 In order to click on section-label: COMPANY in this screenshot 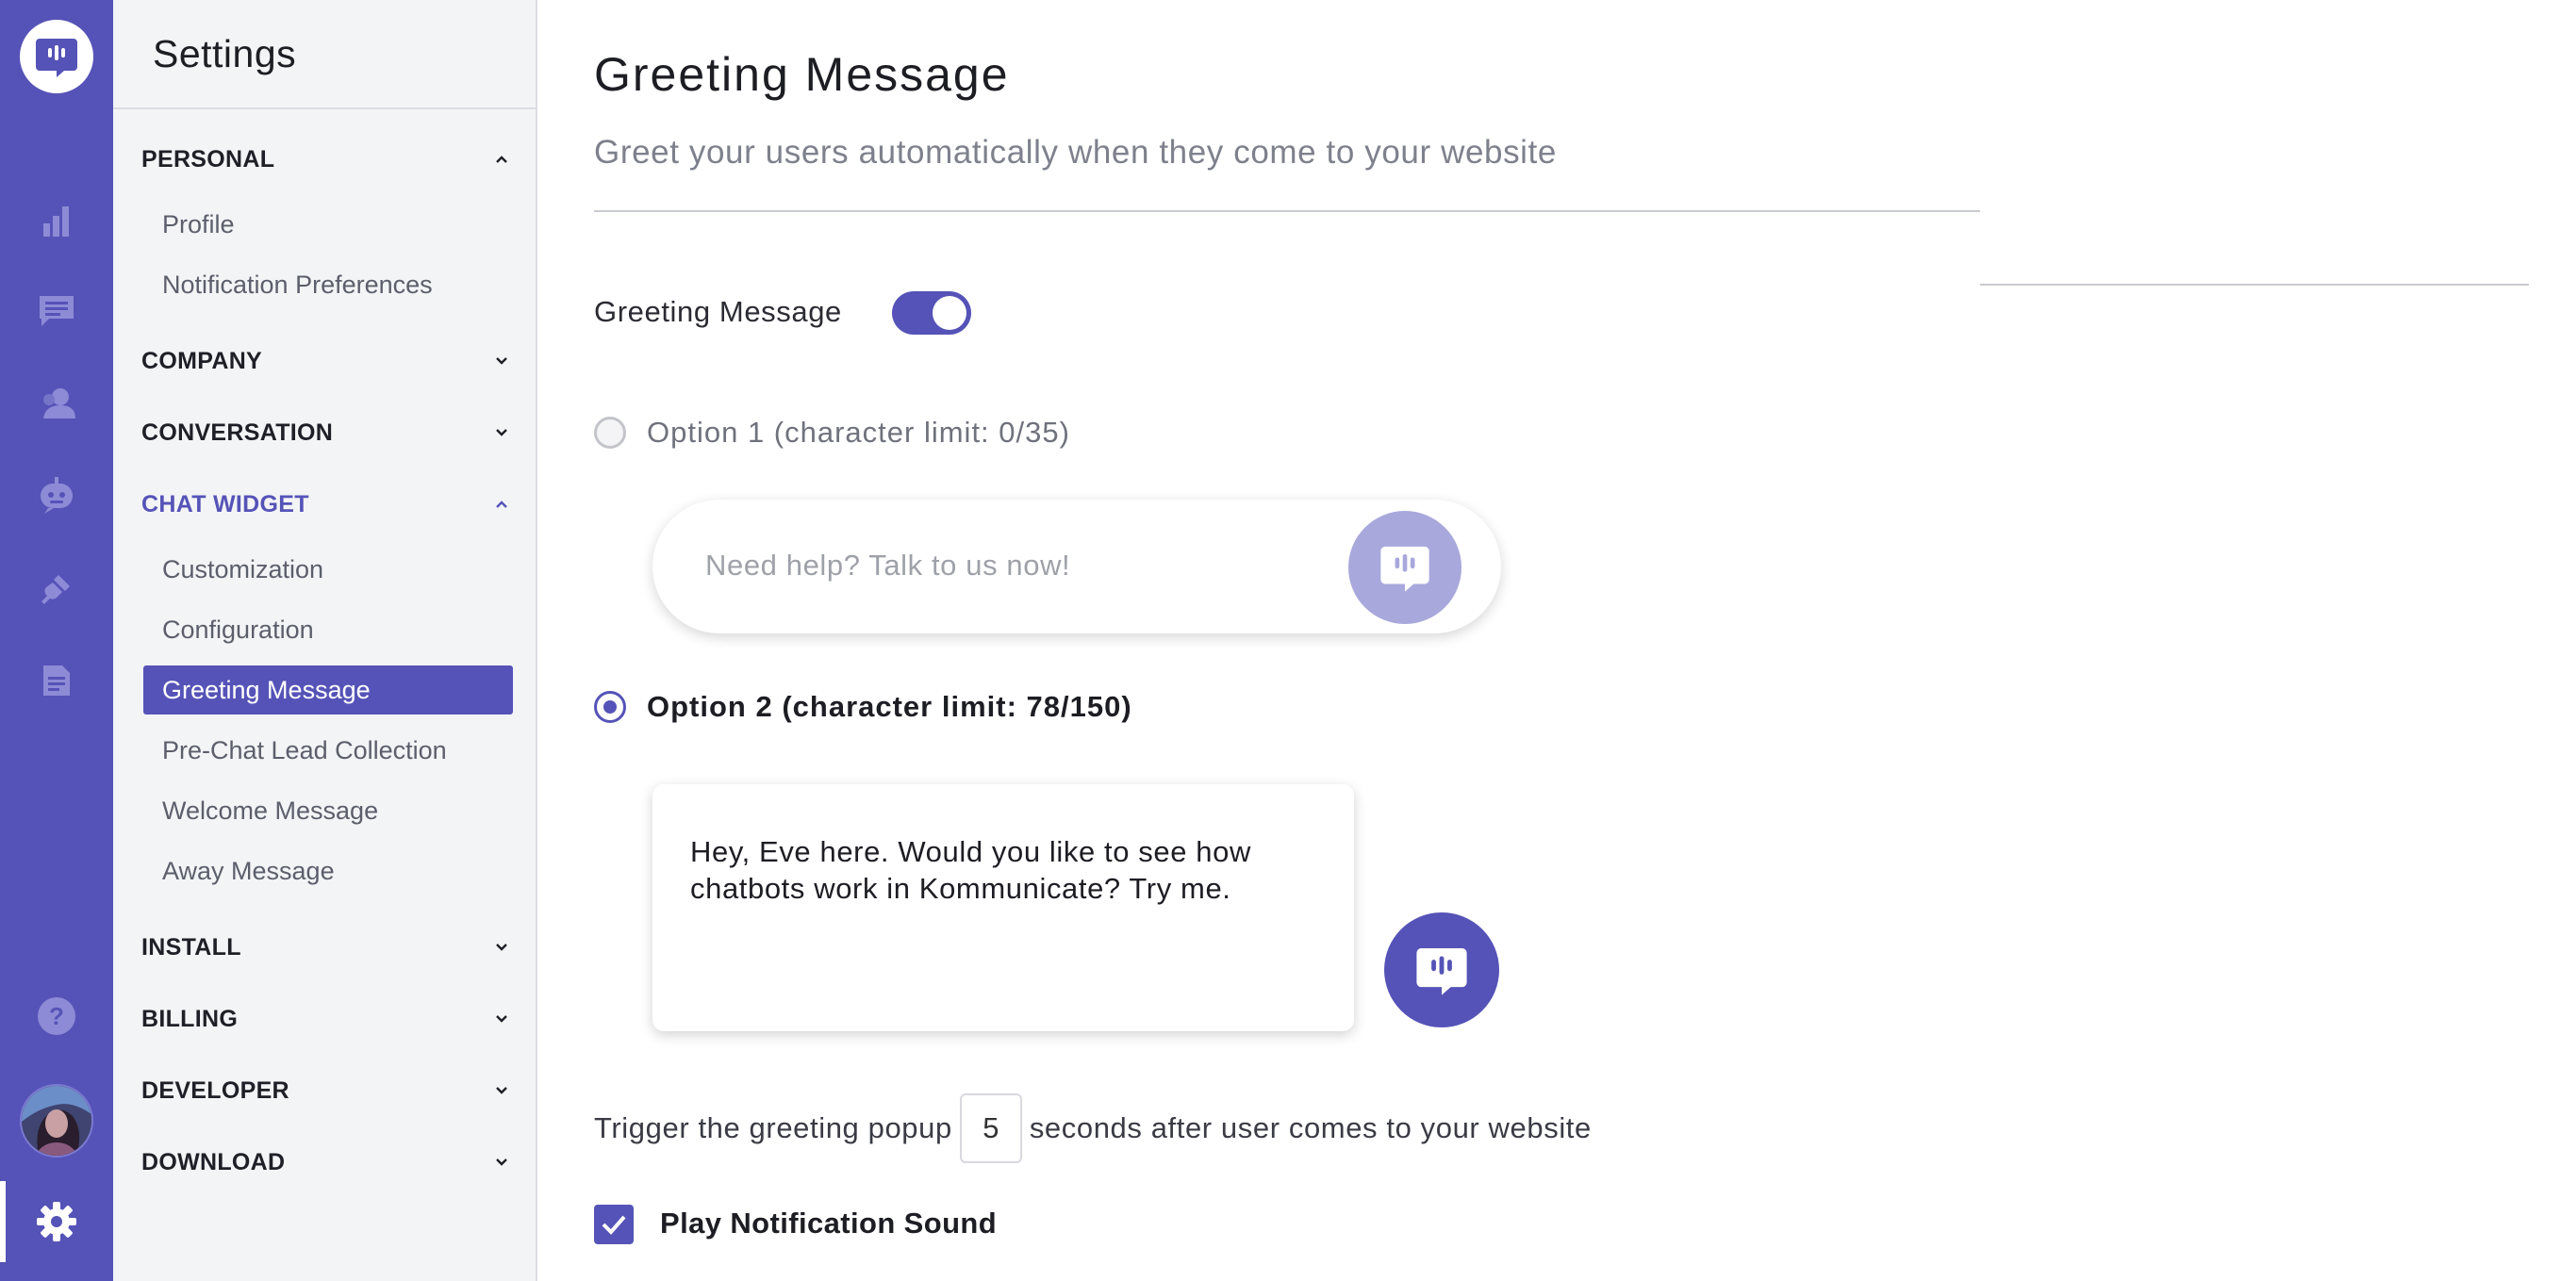, I will do `click(202, 360)`.